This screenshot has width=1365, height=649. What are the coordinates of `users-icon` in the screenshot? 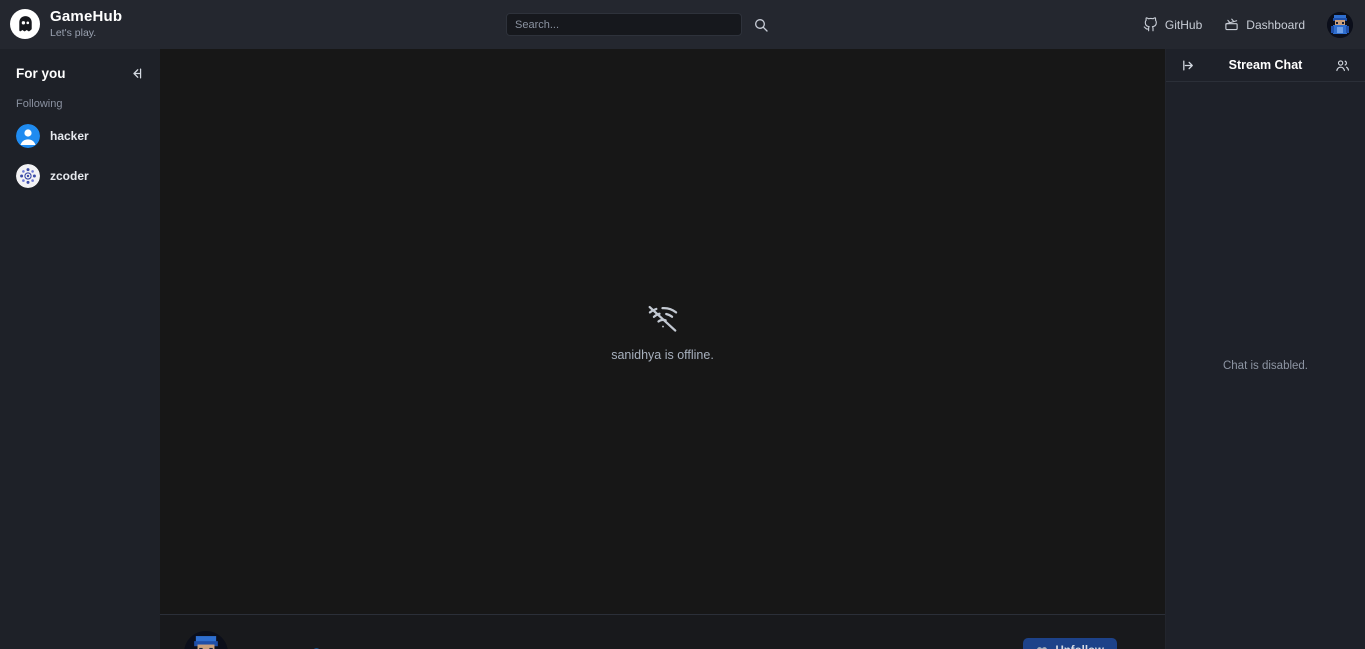 It's located at (1343, 65).